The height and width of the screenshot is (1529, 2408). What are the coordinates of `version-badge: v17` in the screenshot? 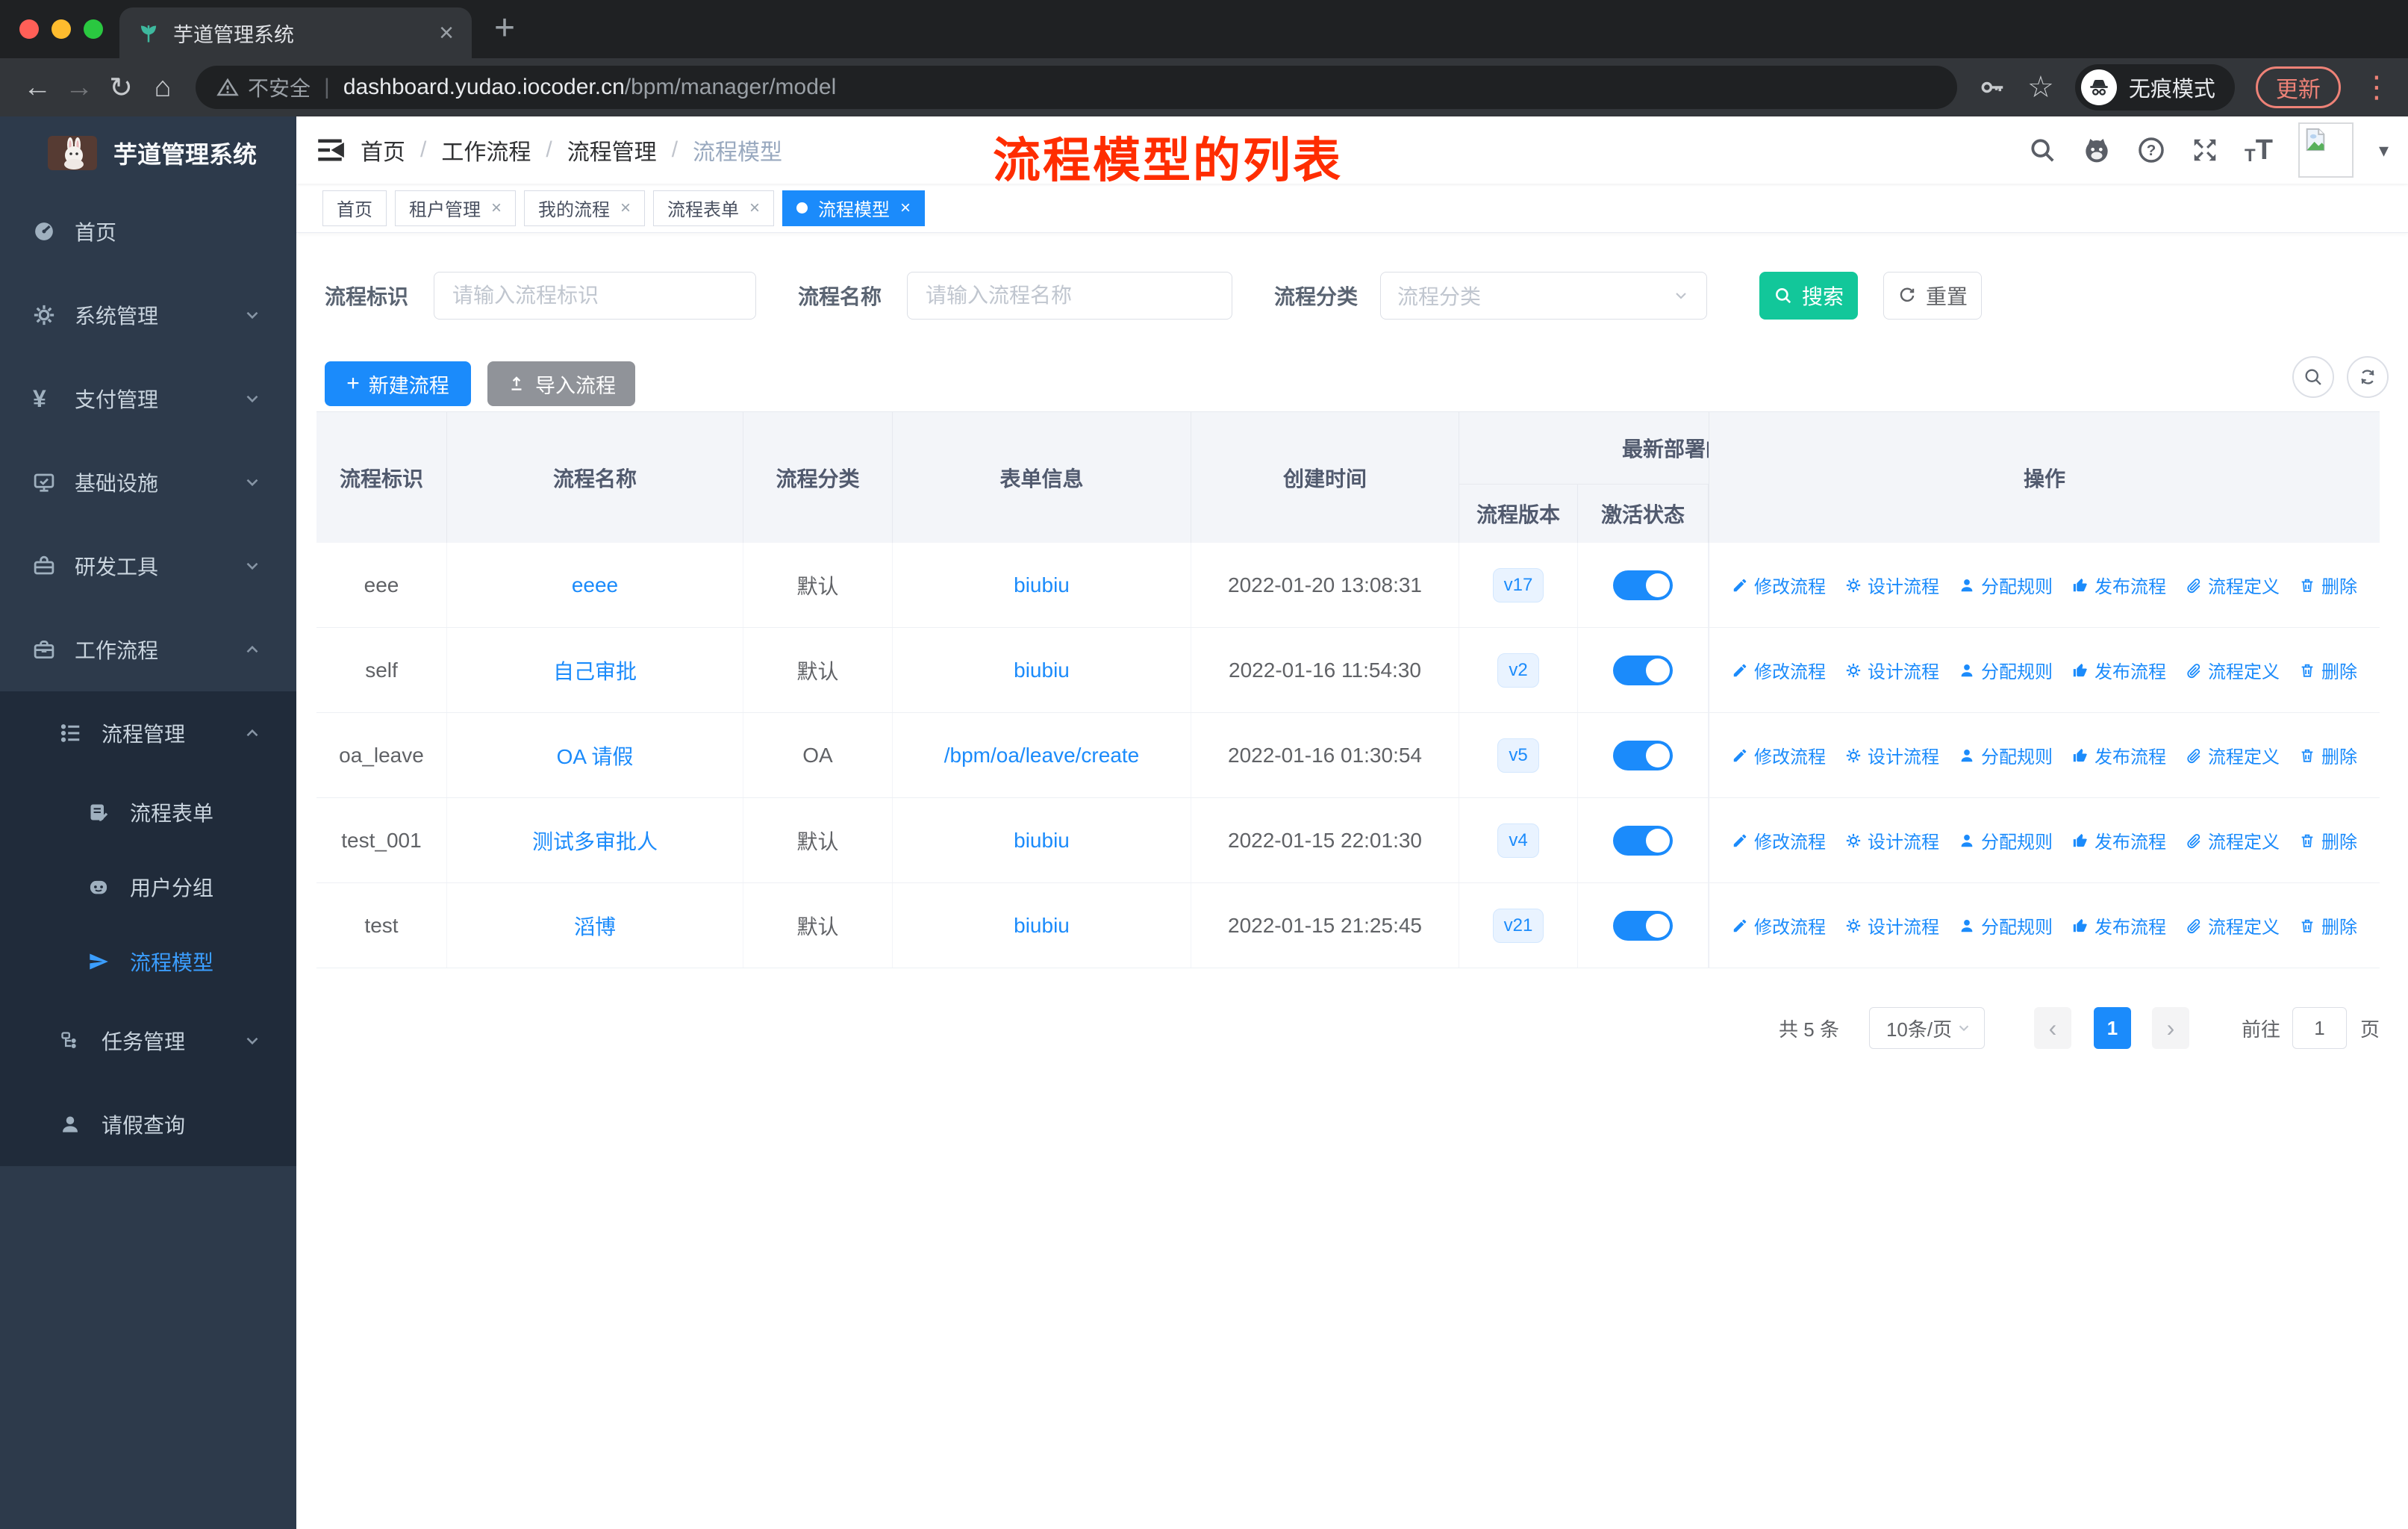 It's located at (1518, 585).